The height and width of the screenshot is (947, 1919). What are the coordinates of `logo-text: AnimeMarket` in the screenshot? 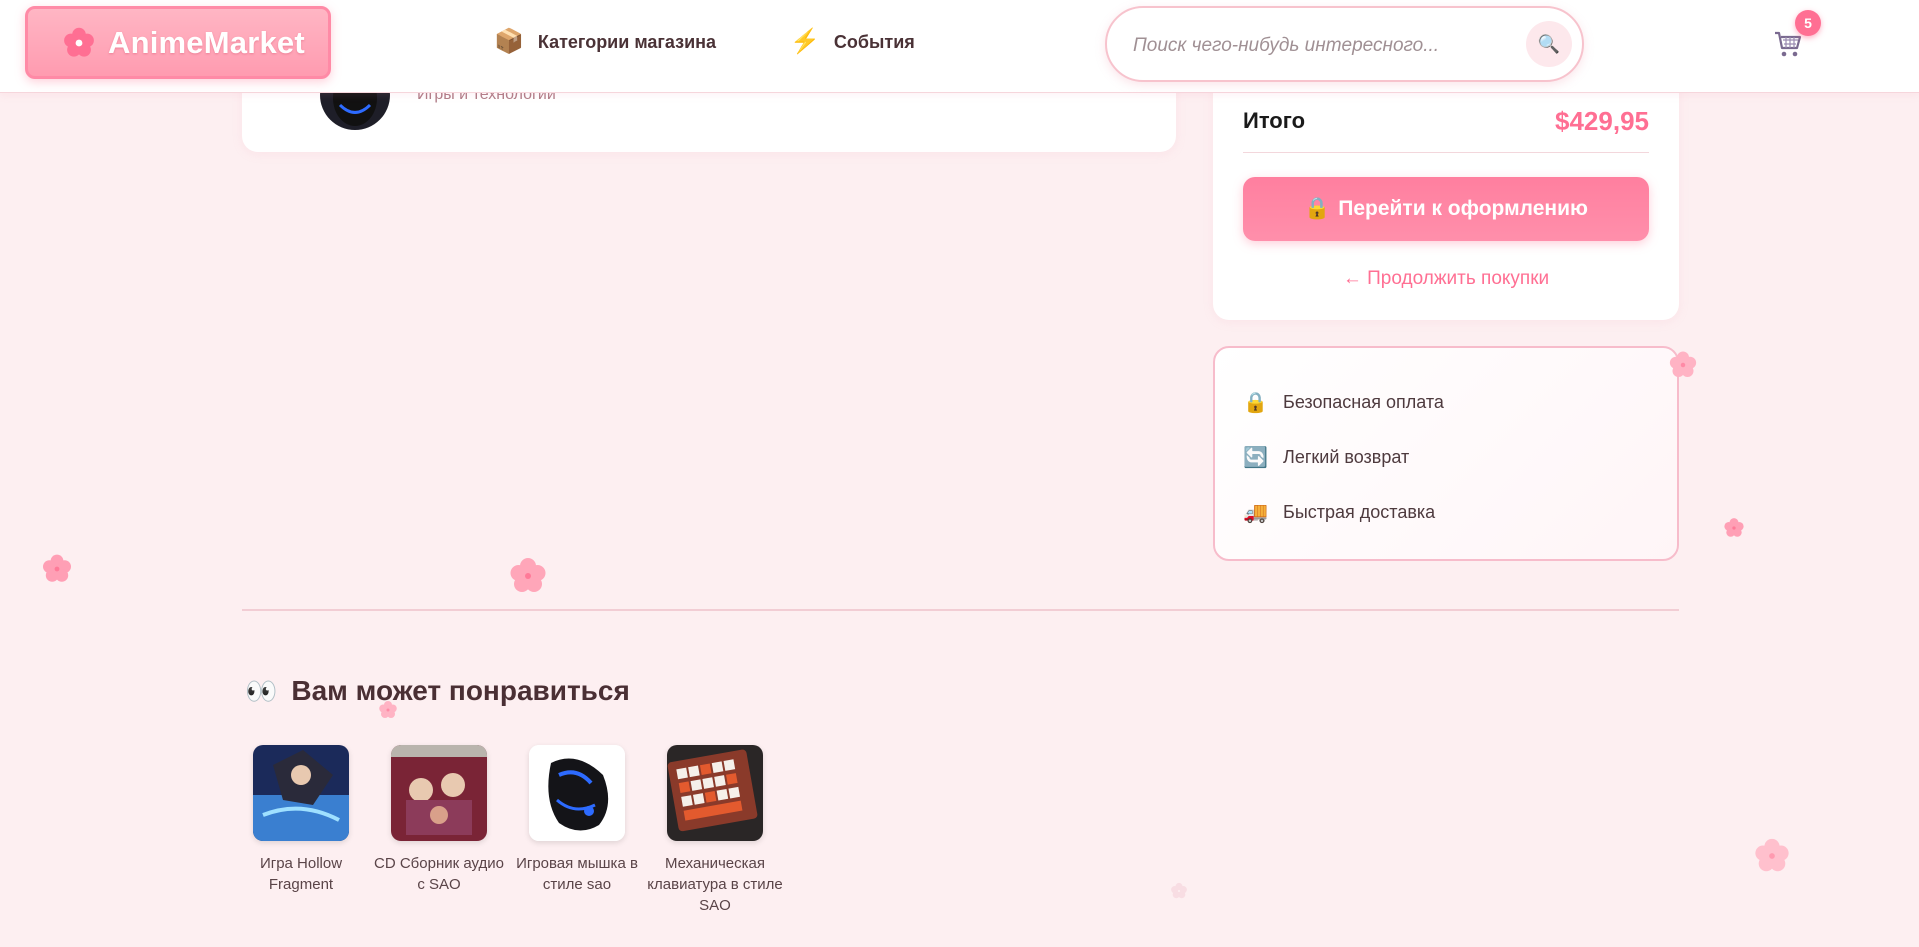 It's located at (206, 42).